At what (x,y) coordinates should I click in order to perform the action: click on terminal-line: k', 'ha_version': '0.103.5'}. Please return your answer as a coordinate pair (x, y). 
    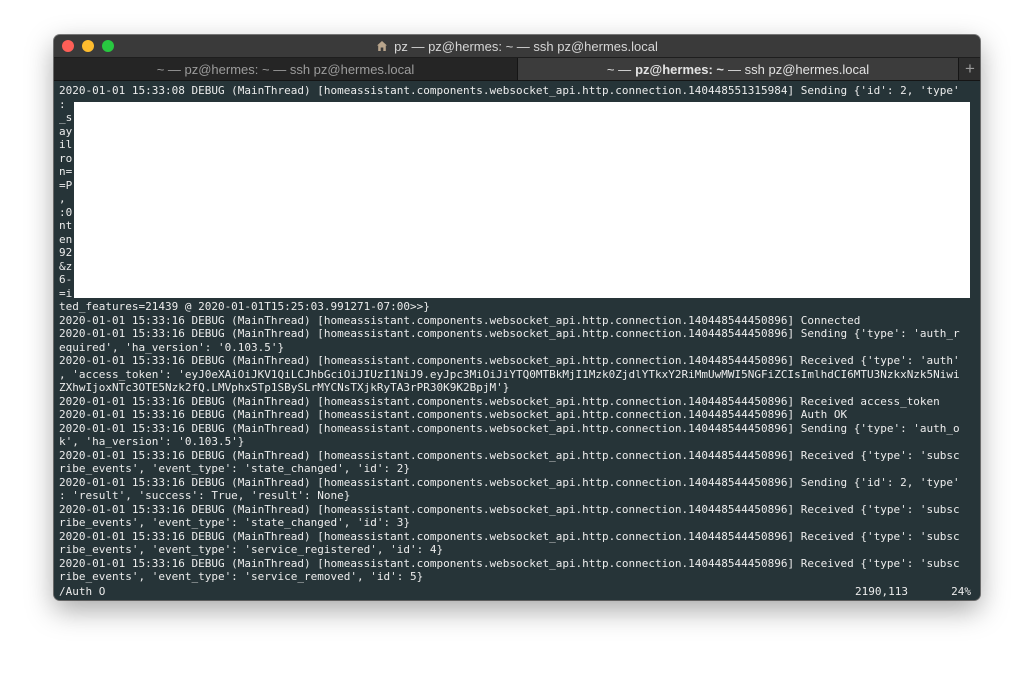
    Looking at the image, I should click on (152, 441).